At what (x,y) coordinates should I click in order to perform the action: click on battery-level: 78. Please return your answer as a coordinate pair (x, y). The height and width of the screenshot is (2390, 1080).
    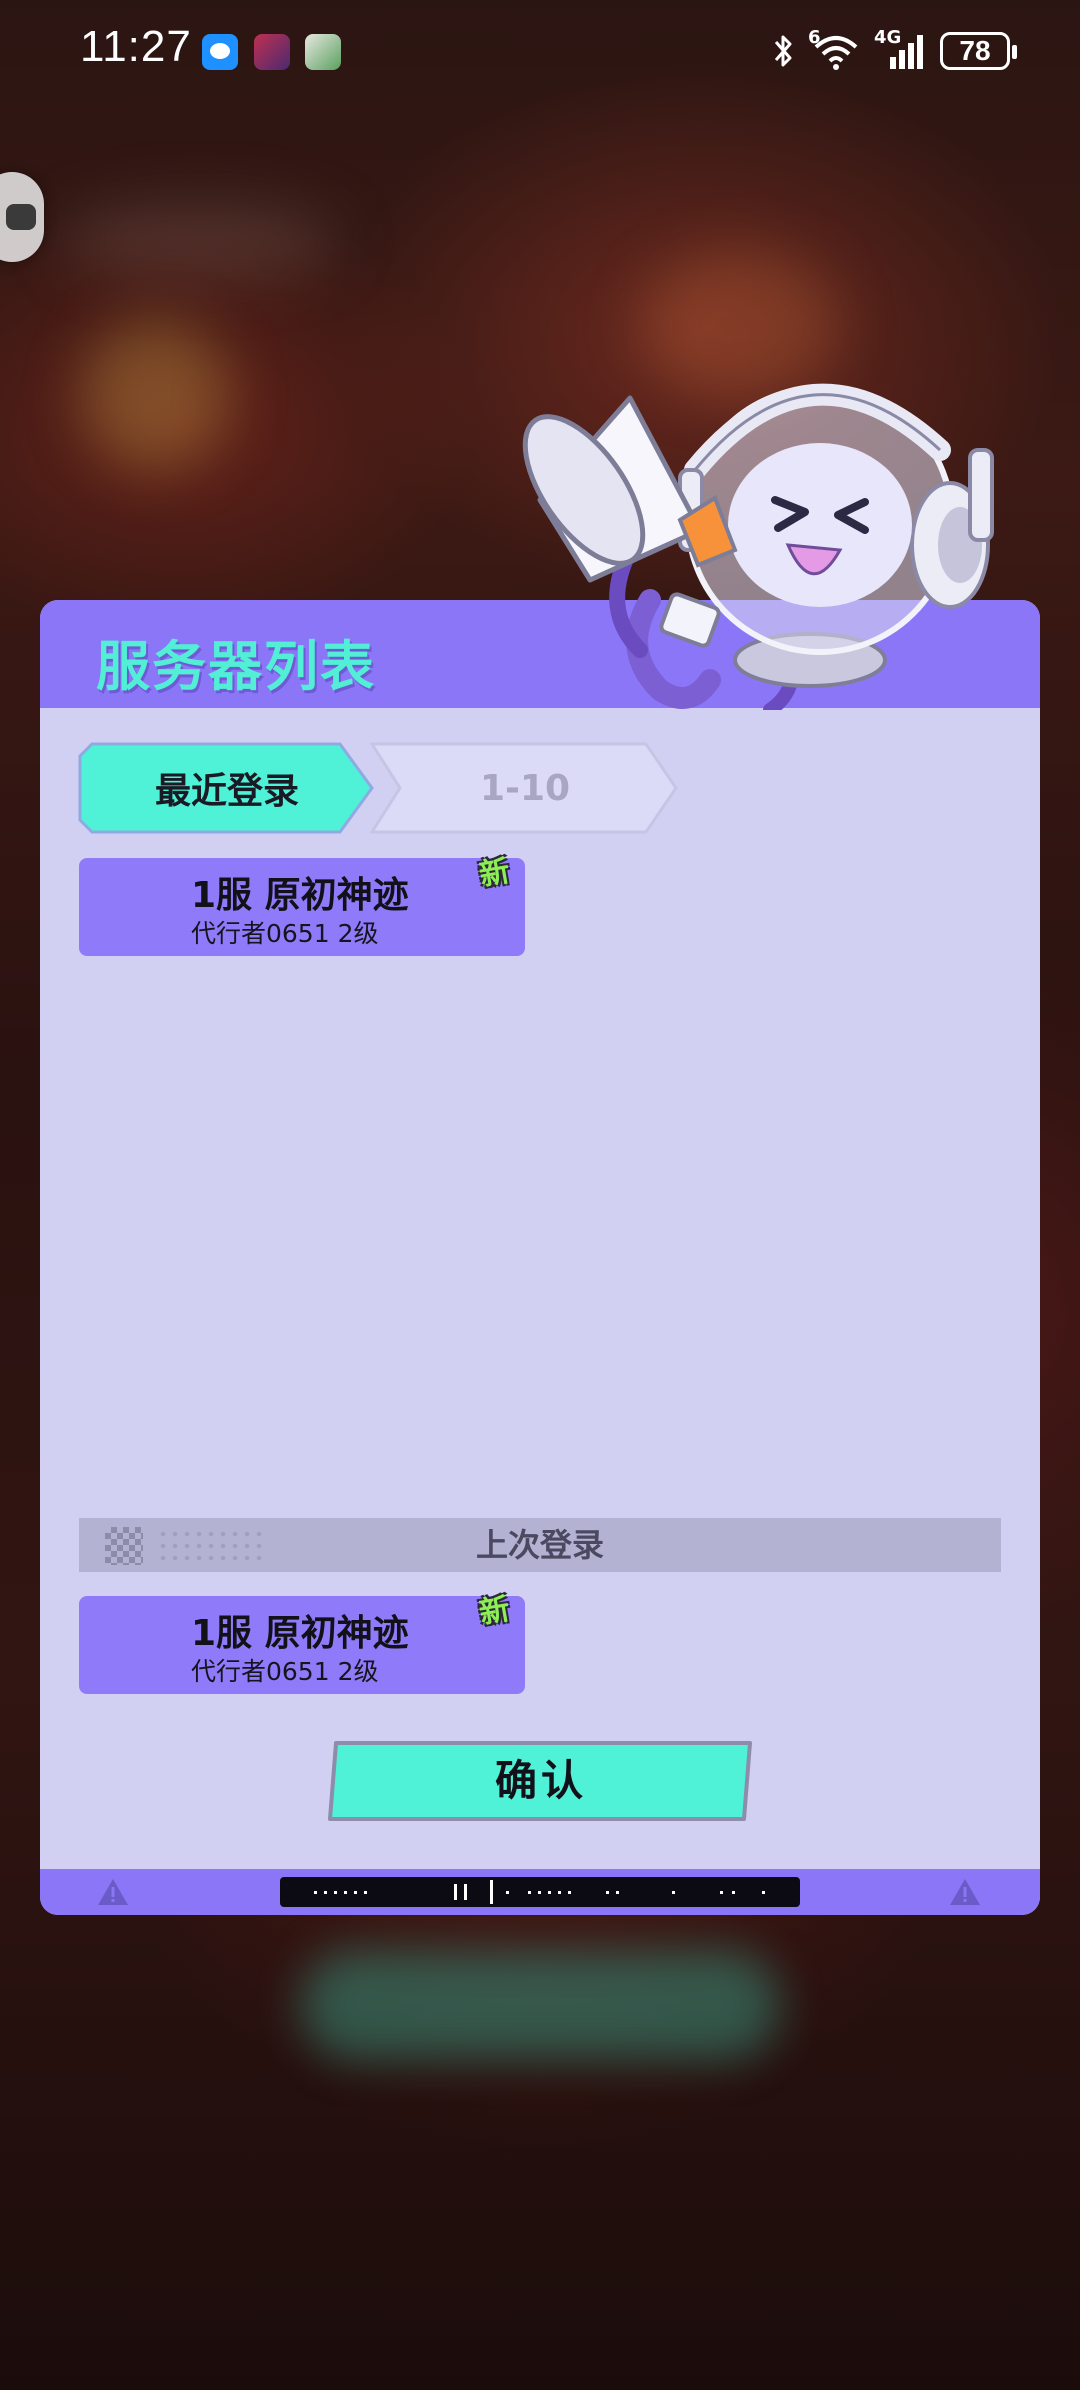
    Looking at the image, I should click on (975, 50).